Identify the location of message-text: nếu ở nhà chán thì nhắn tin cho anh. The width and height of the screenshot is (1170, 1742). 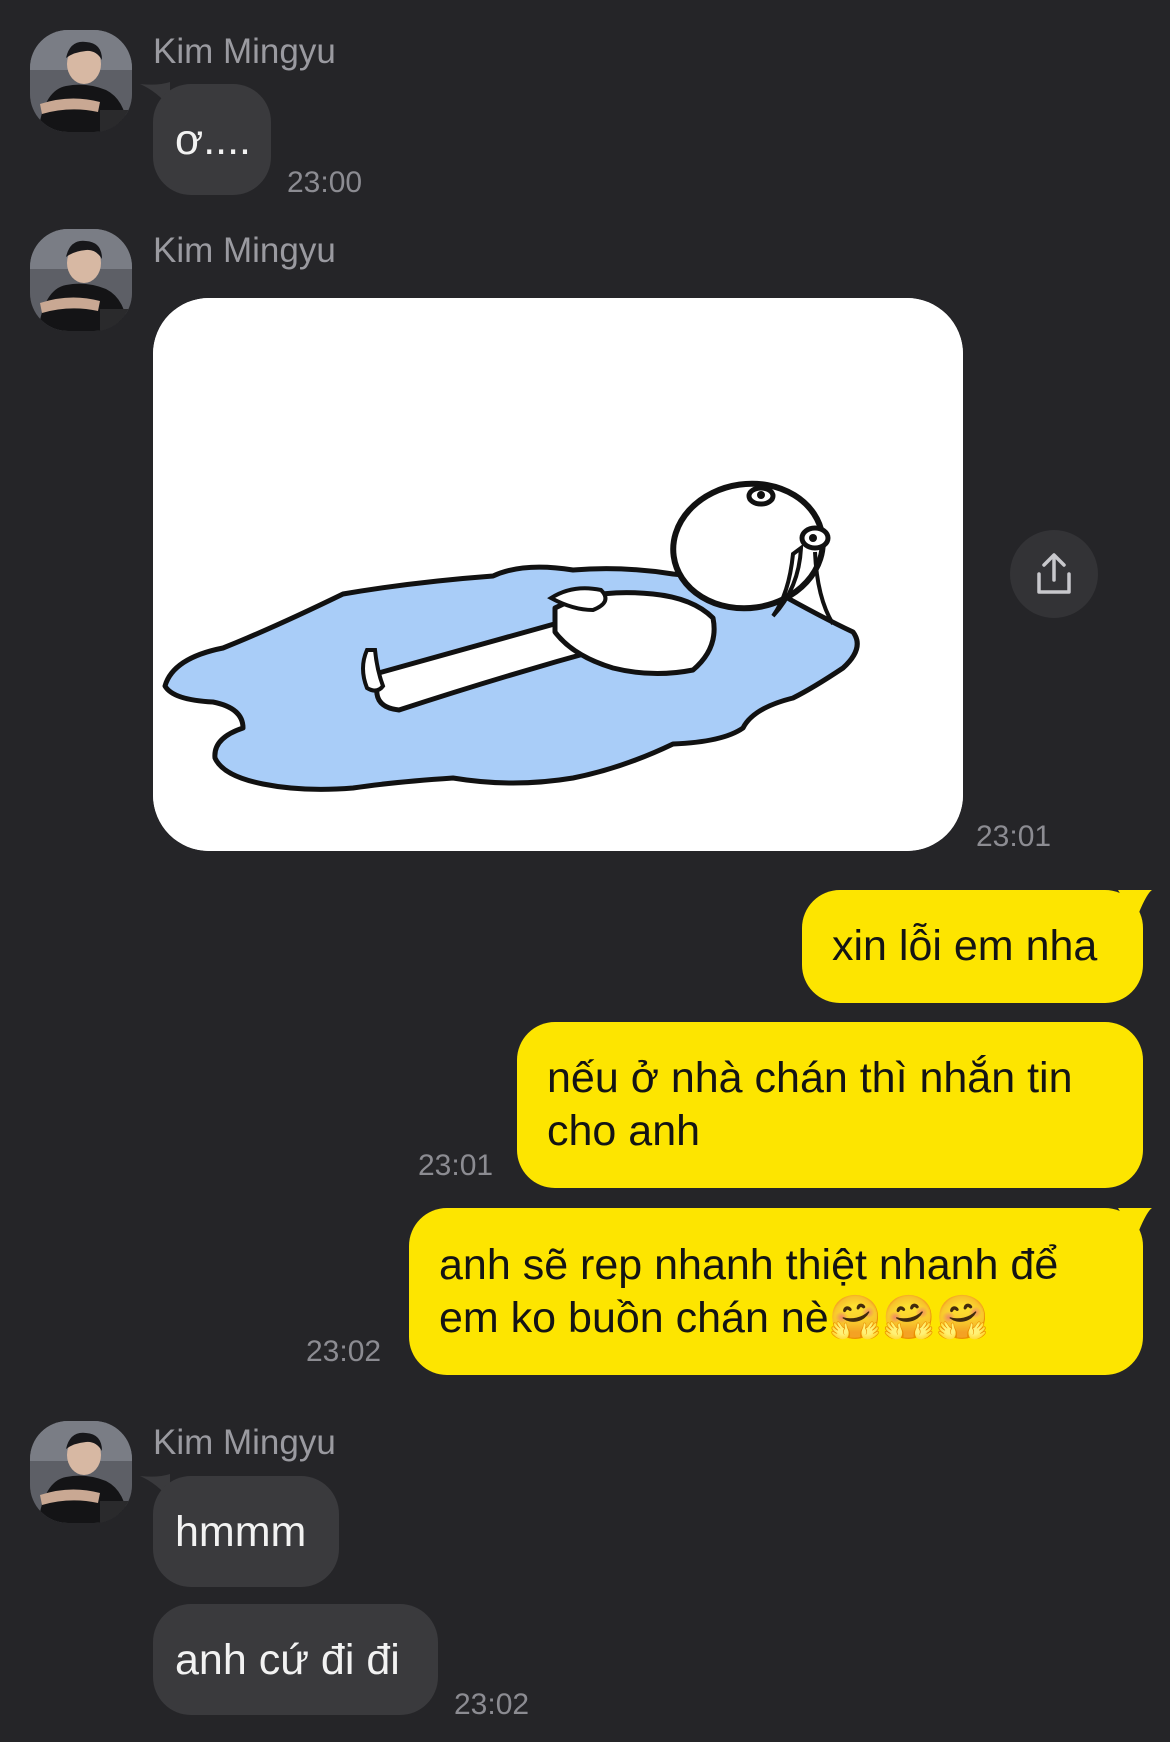
(810, 1104).